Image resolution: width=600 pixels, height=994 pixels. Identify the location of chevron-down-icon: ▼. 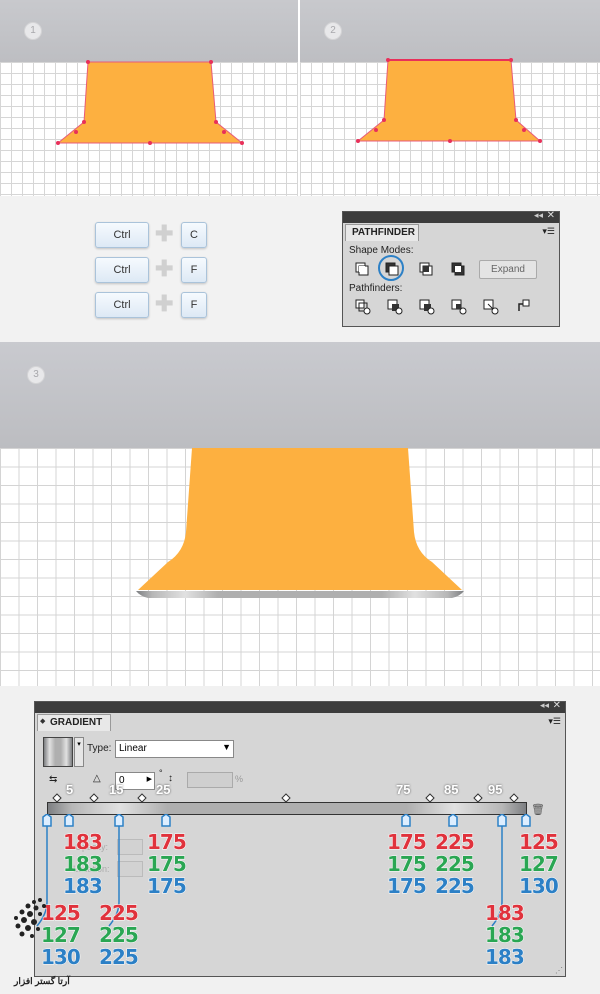
(226, 747).